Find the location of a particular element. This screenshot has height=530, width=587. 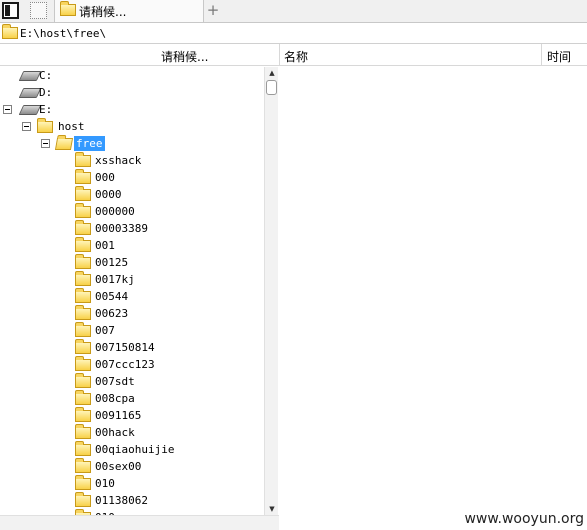

tree-item-folder: 007150814 is located at coordinates (131, 347).